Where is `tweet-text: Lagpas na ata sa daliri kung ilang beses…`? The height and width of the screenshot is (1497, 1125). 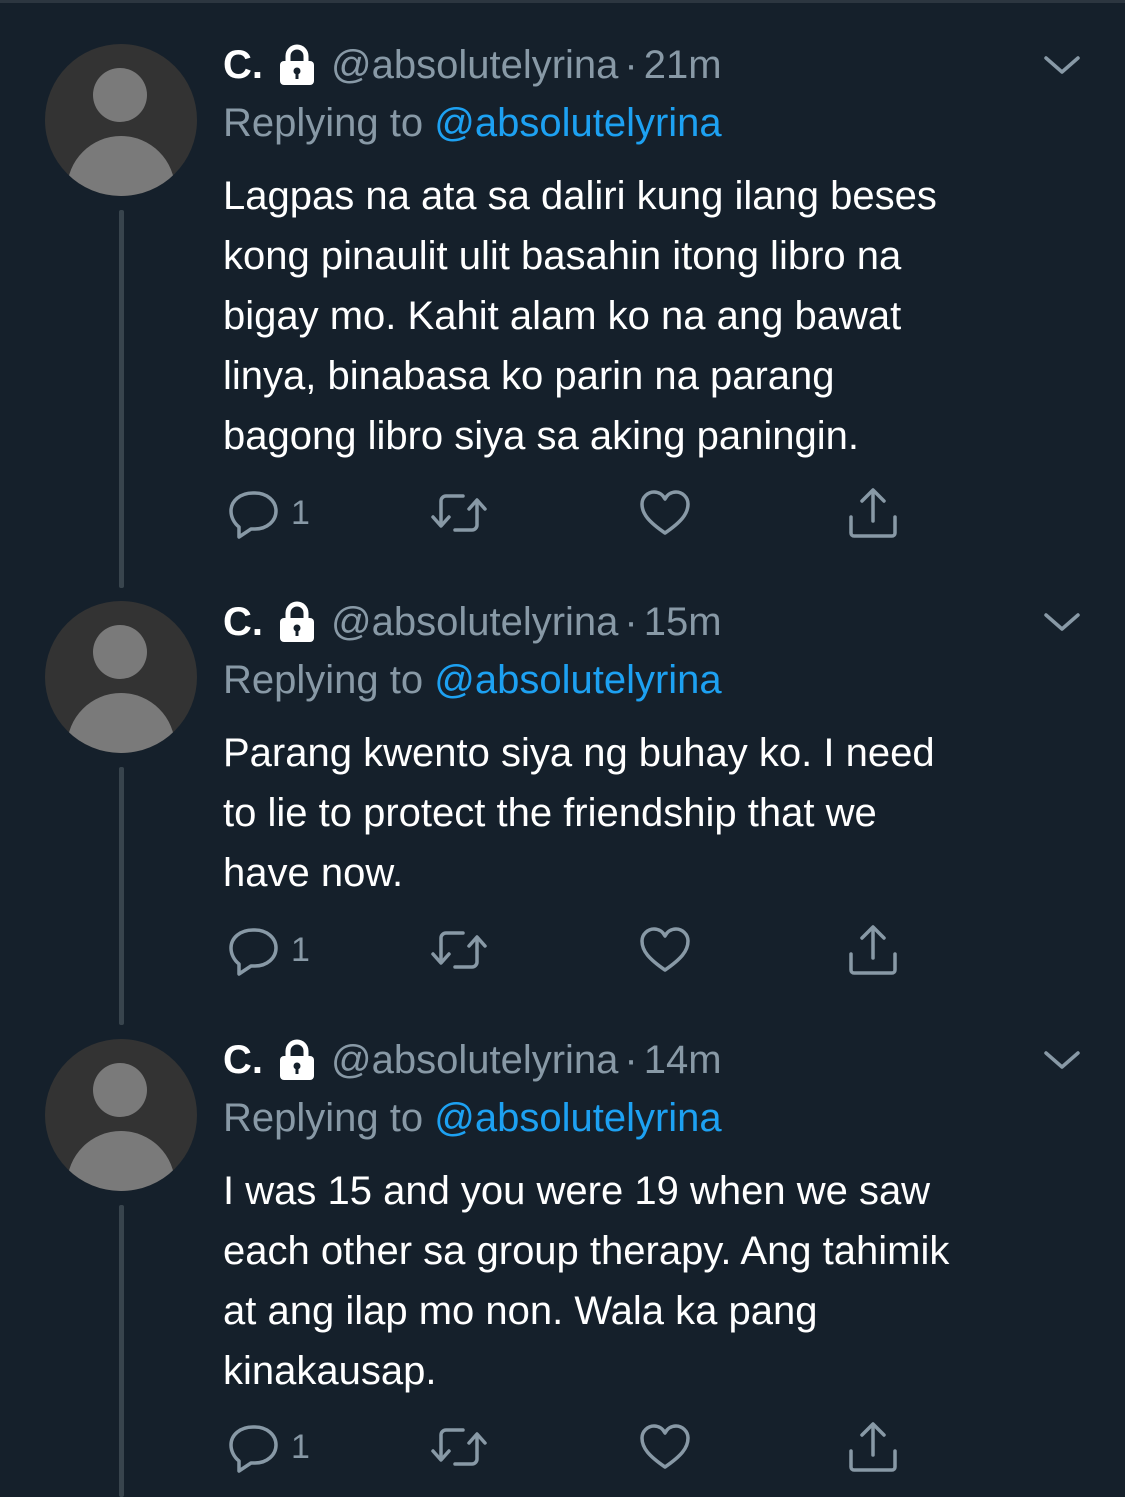 tweet-text: Lagpas na ata sa daliri kung ilang beses… is located at coordinates (580, 316).